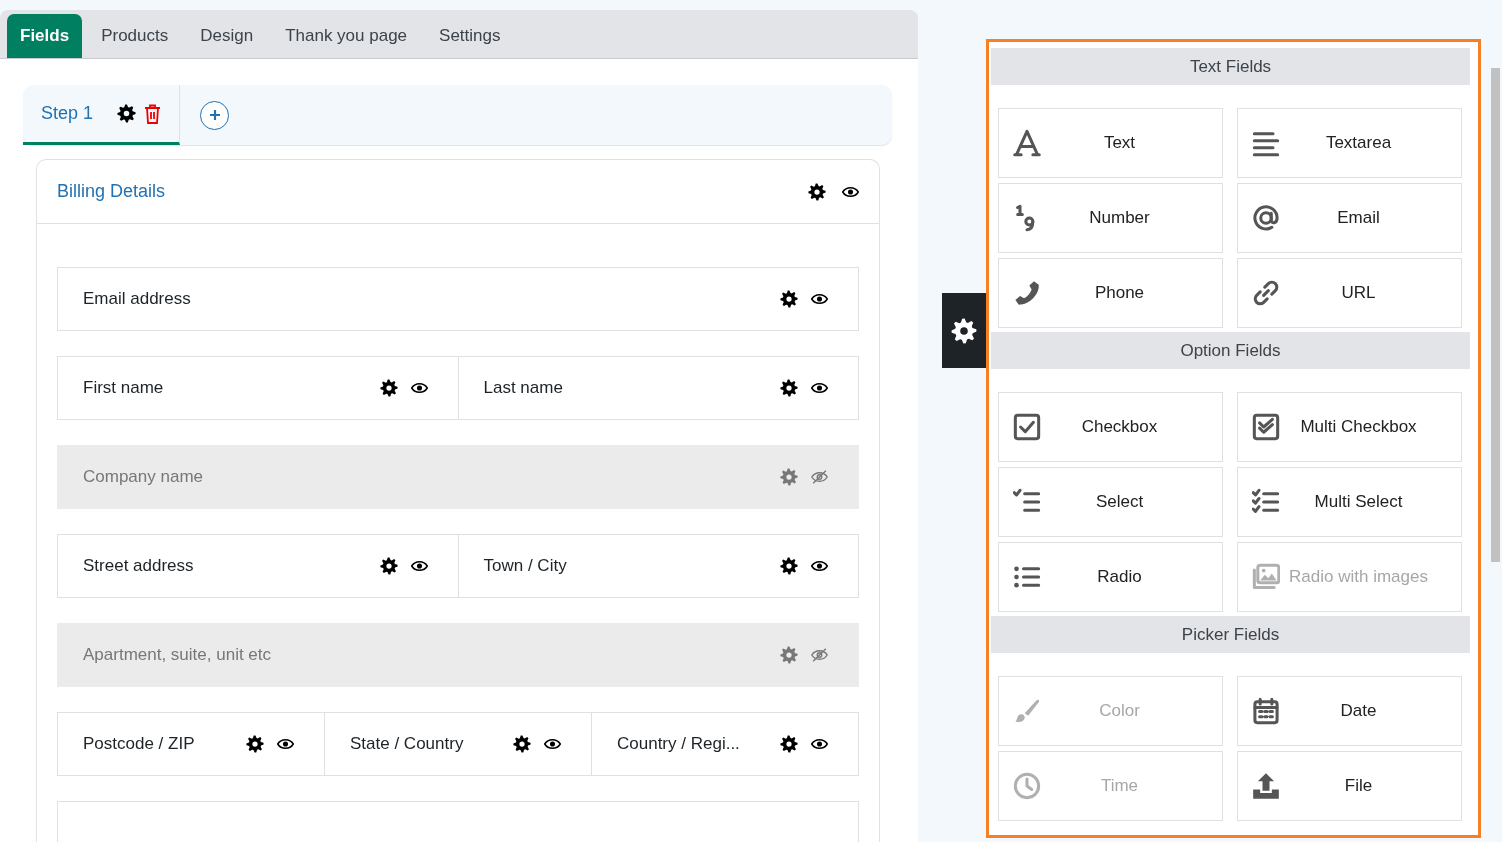 Image resolution: width=1502 pixels, height=842 pixels. What do you see at coordinates (1110, 502) in the screenshot?
I see `field-type-button: Select` at bounding box center [1110, 502].